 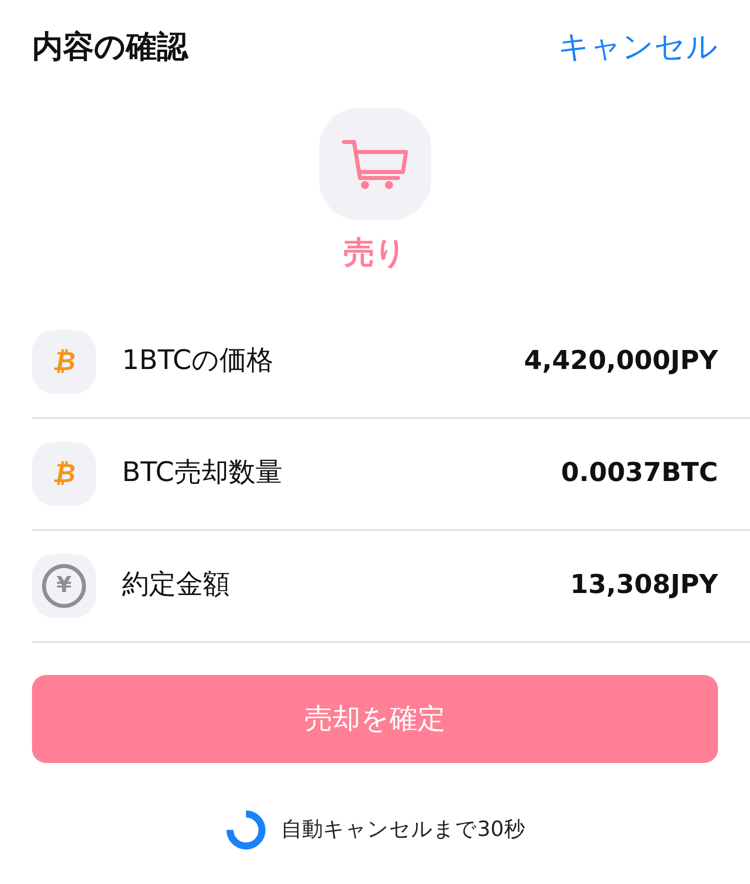 I want to click on order-type-label: 売り, so click(x=375, y=253).